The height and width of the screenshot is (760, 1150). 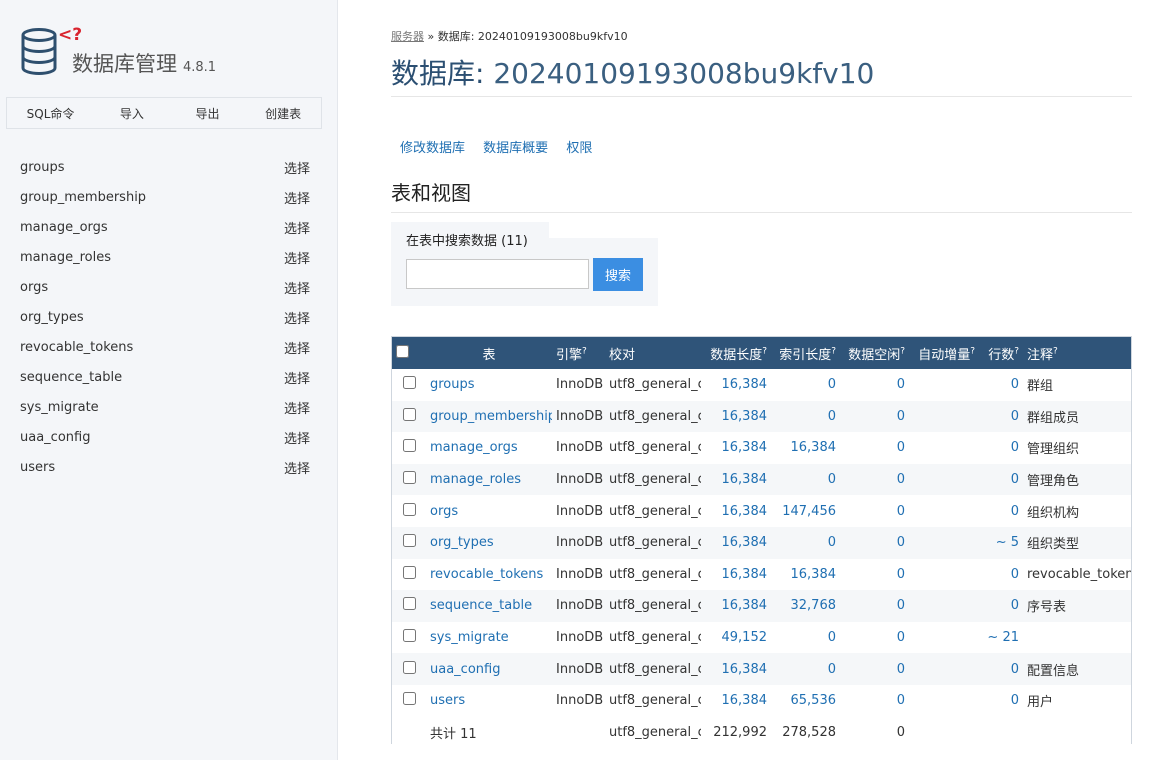 What do you see at coordinates (618, 274) in the screenshot?
I see `search-button: 搜索` at bounding box center [618, 274].